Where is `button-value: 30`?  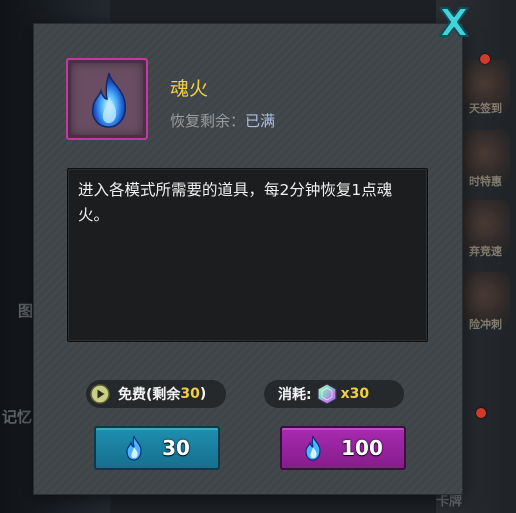 button-value: 30 is located at coordinates (176, 448).